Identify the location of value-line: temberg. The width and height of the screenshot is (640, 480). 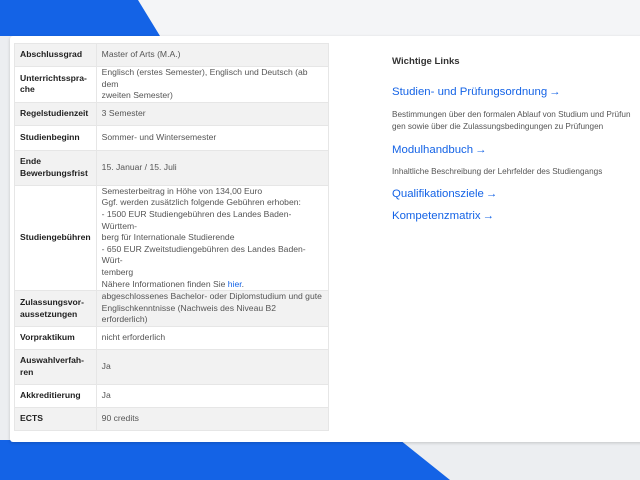
(117, 271).